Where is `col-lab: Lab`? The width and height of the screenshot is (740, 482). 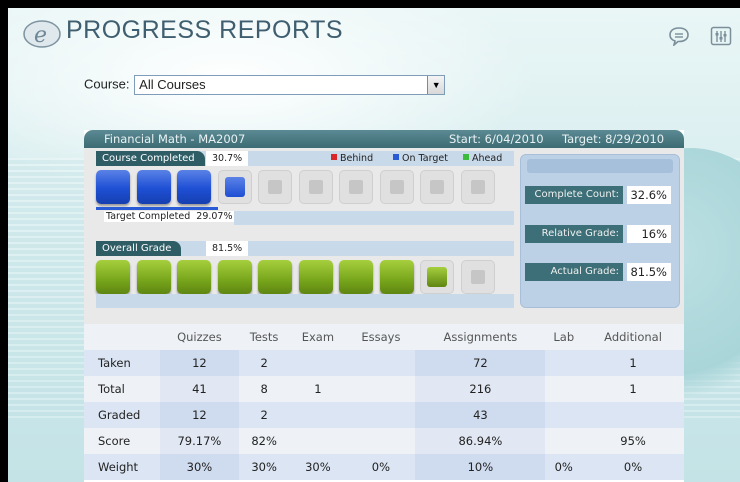
col-lab: Lab is located at coordinates (564, 337).